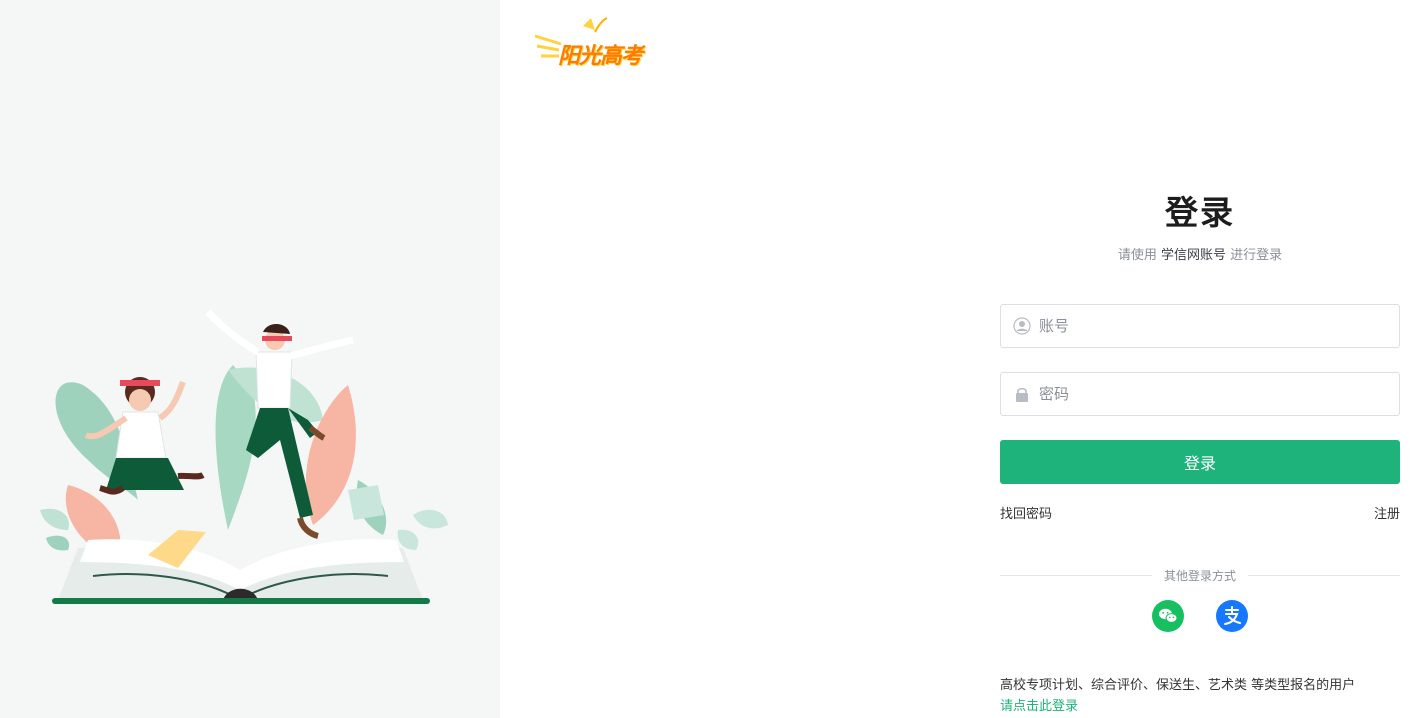  I want to click on special-enrollment-notice: 高校专项计划、综合评价、保送生、艺术类 等类型报名的用户 请点击此登录, so click(1200, 696).